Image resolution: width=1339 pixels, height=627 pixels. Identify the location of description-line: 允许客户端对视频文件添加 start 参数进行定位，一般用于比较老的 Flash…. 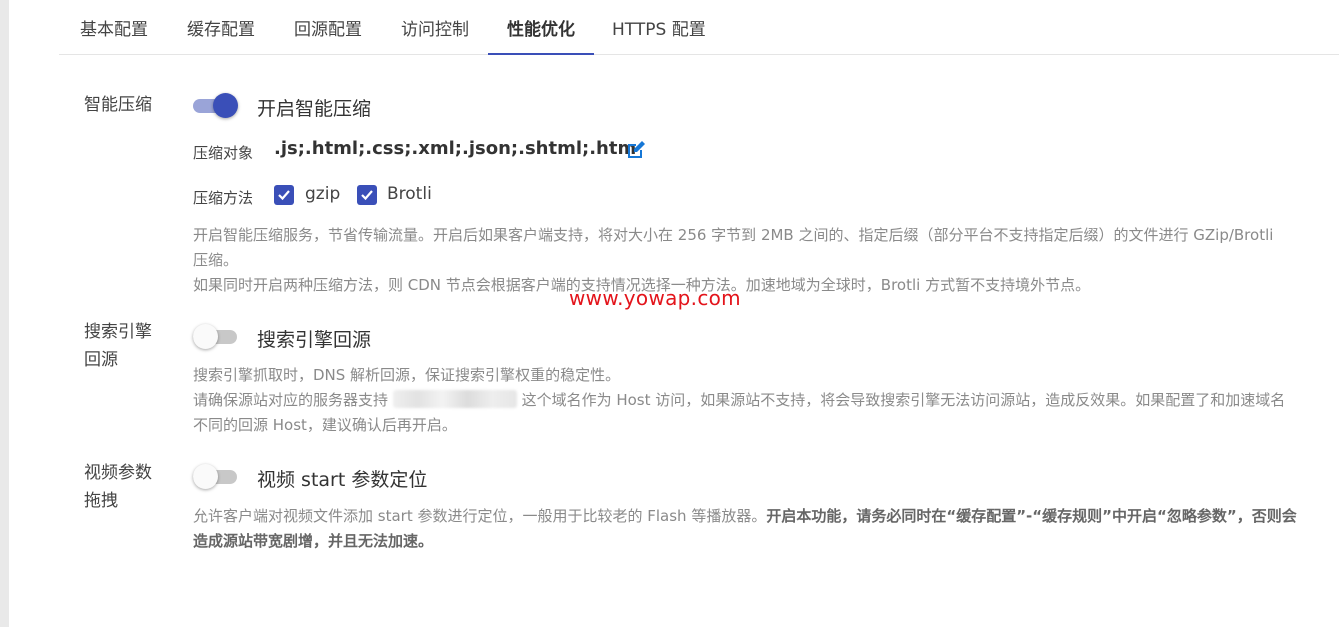
(745, 516).